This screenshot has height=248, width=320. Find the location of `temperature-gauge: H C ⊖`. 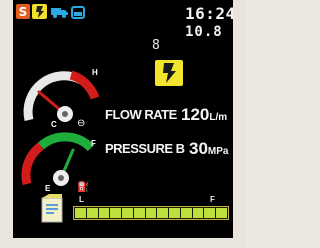

temperature-gauge: H C ⊖ is located at coordinates (62, 97).